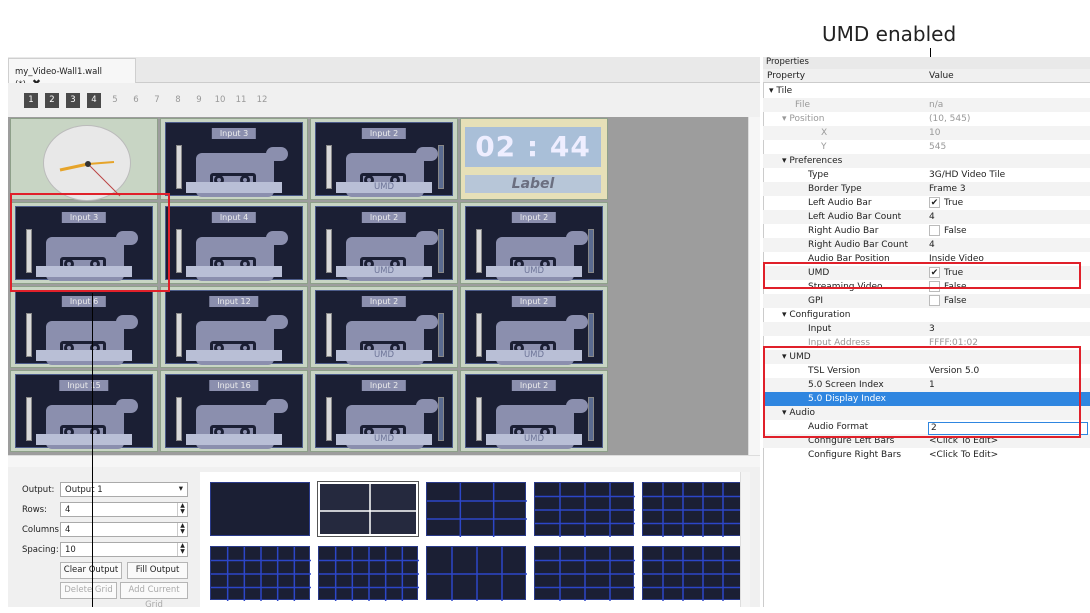  What do you see at coordinates (926, 245) in the screenshot?
I see `property-row: Right Audio Bar Count 4` at bounding box center [926, 245].